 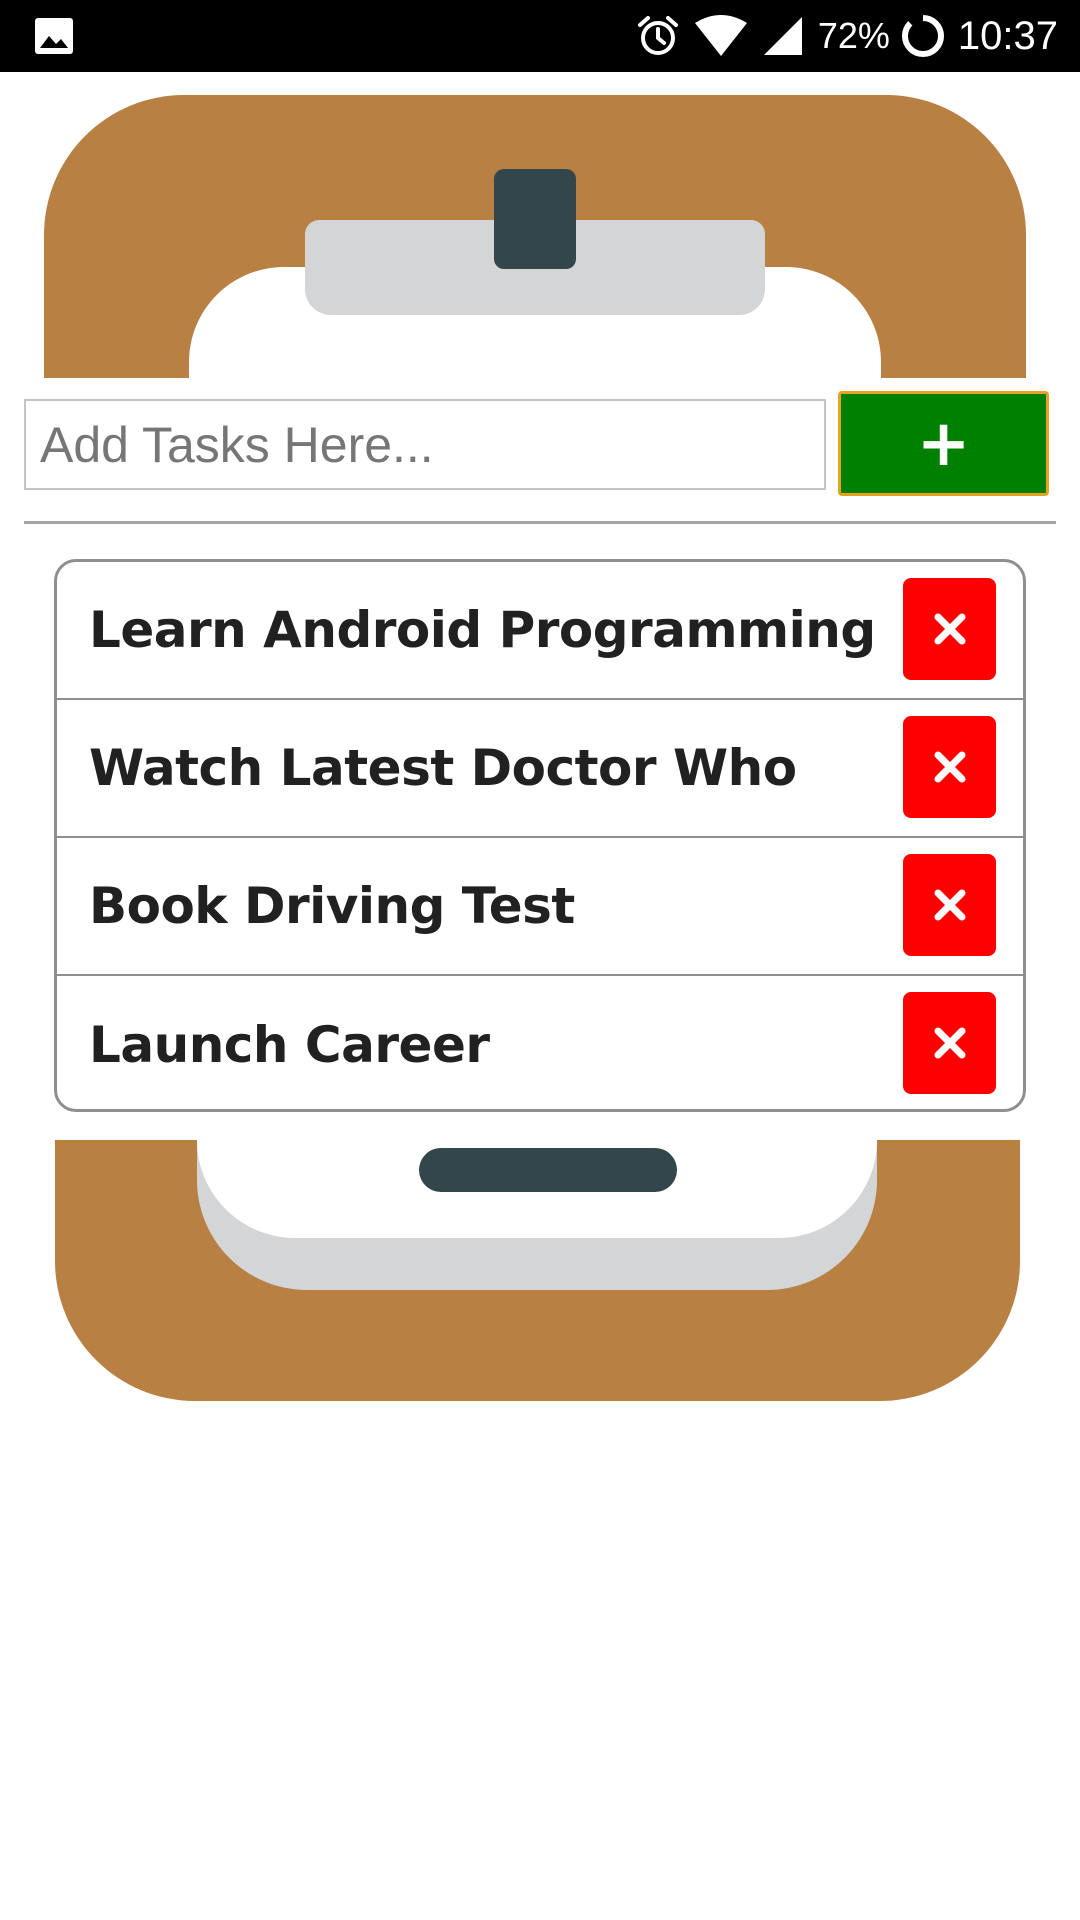 What do you see at coordinates (332, 906) in the screenshot?
I see `task-label: Book Driving Test` at bounding box center [332, 906].